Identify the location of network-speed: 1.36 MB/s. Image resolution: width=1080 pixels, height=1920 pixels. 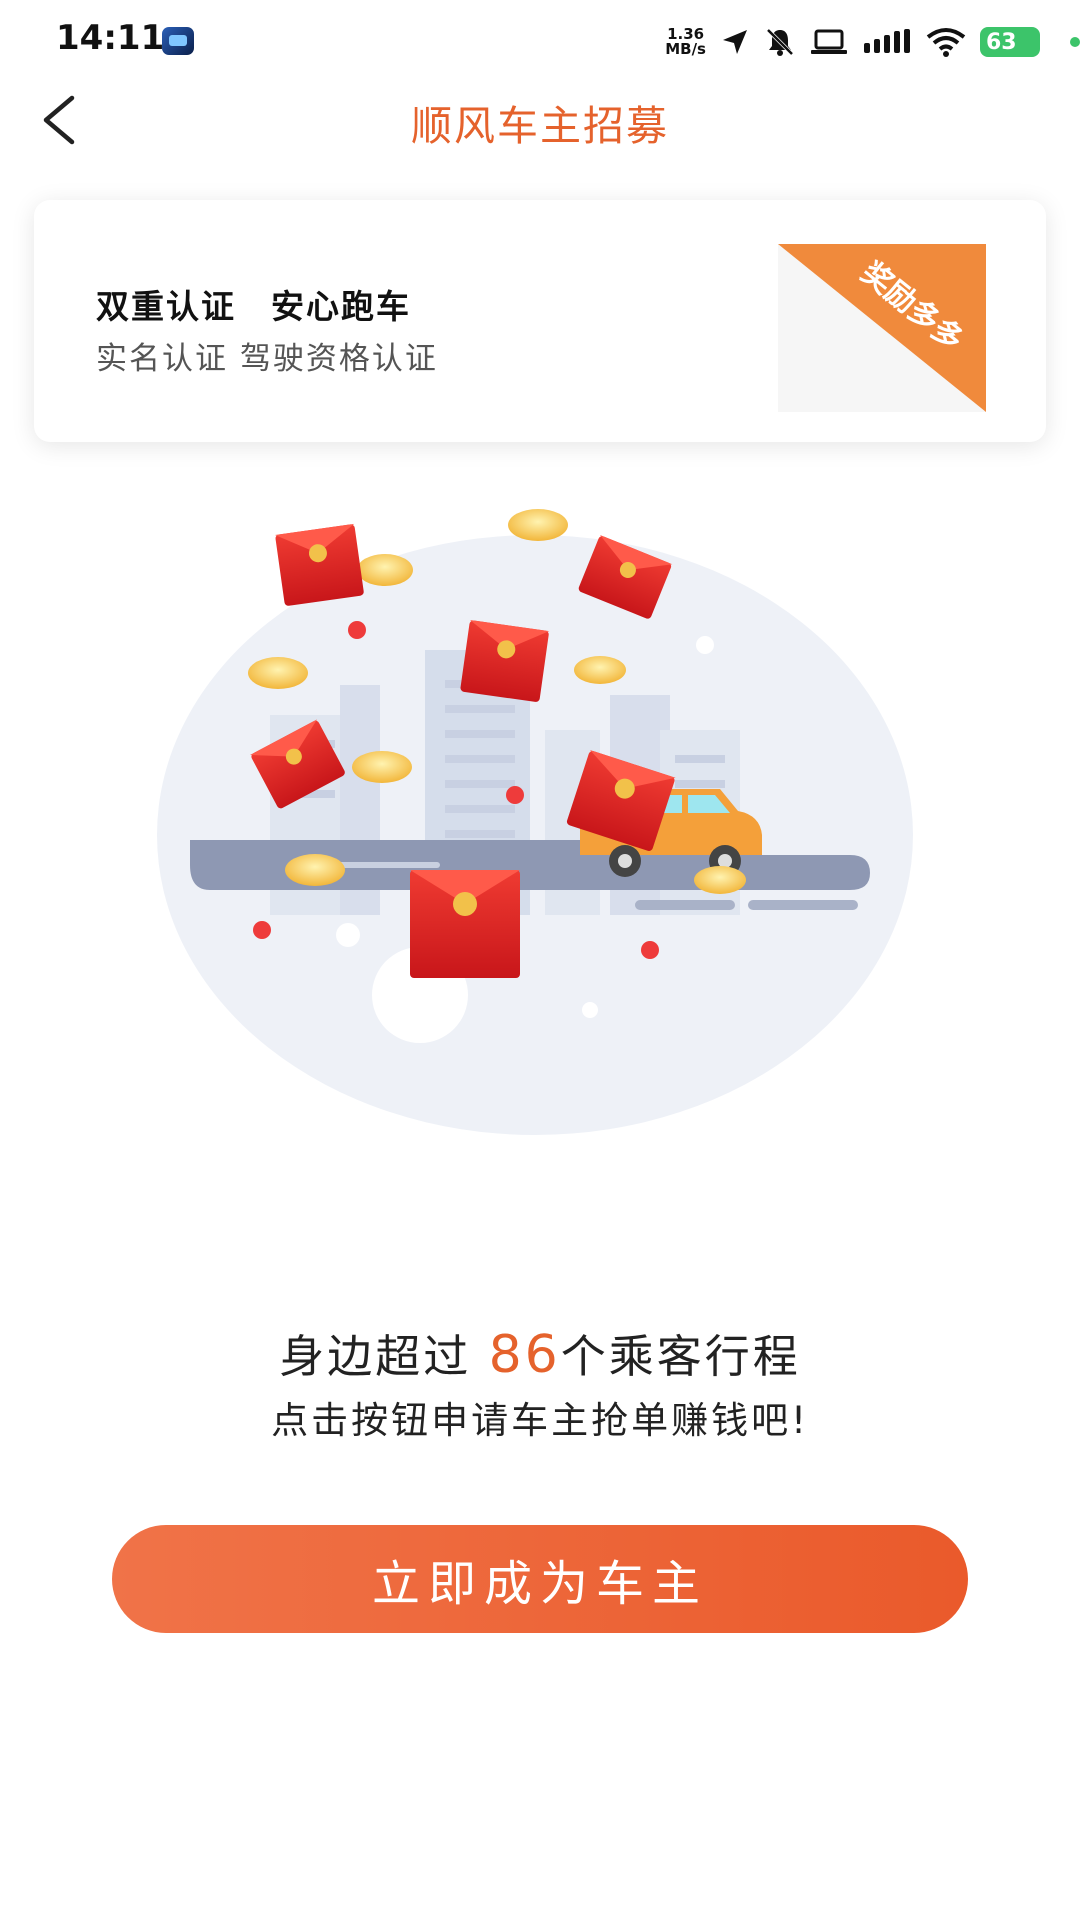
(685, 41).